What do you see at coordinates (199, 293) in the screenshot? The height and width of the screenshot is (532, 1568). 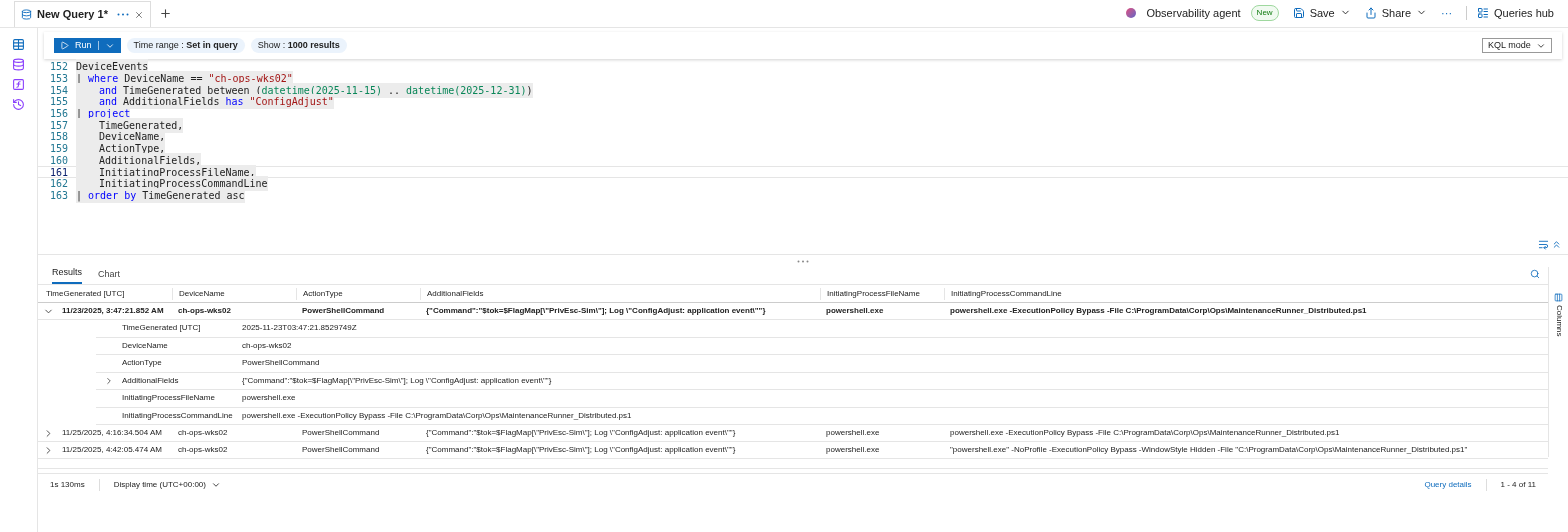 I see `column-header: DeviceName` at bounding box center [199, 293].